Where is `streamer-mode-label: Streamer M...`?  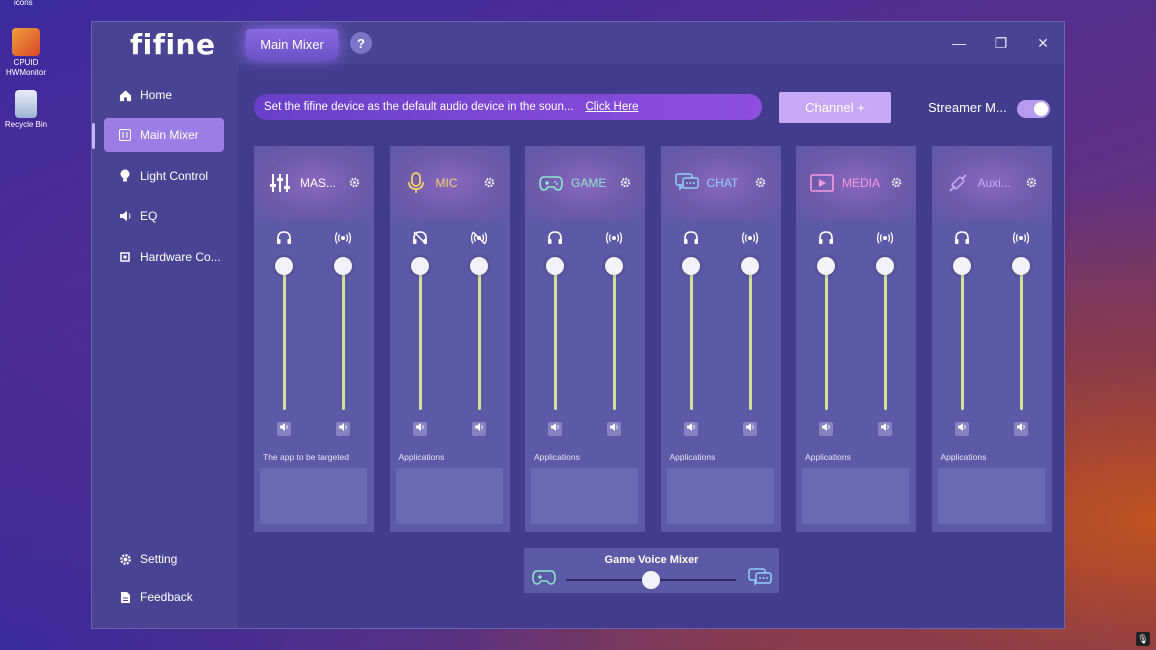
streamer-mode-label: Streamer M... is located at coordinates (967, 107).